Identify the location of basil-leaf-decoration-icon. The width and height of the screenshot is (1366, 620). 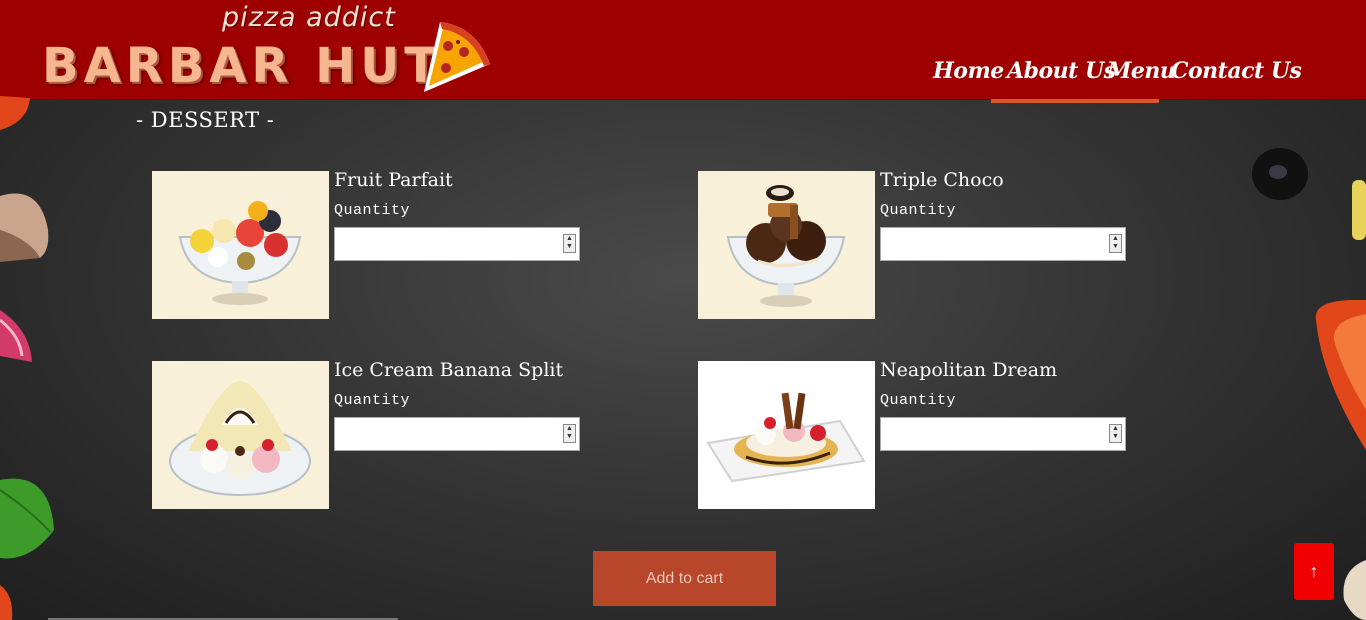
(27, 518).